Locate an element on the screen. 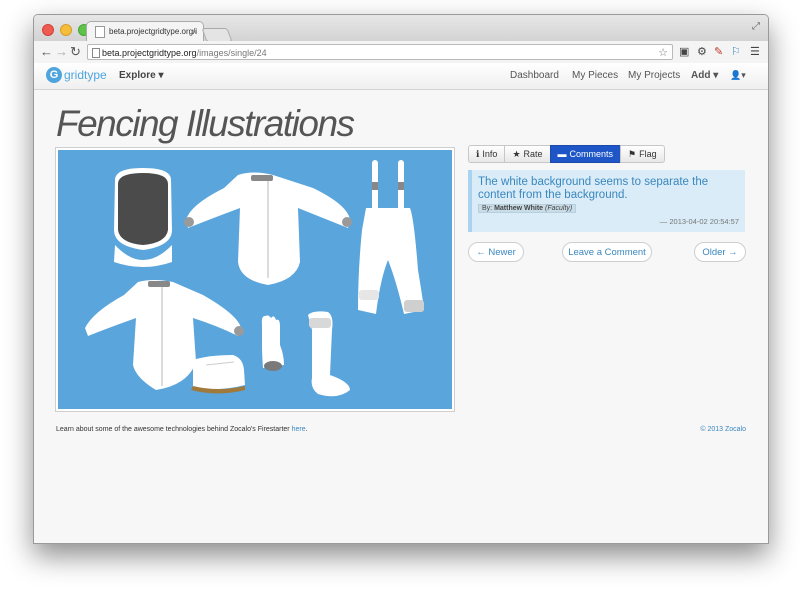 The width and height of the screenshot is (800, 589). flag-icon: ⚑ is located at coordinates (632, 153).